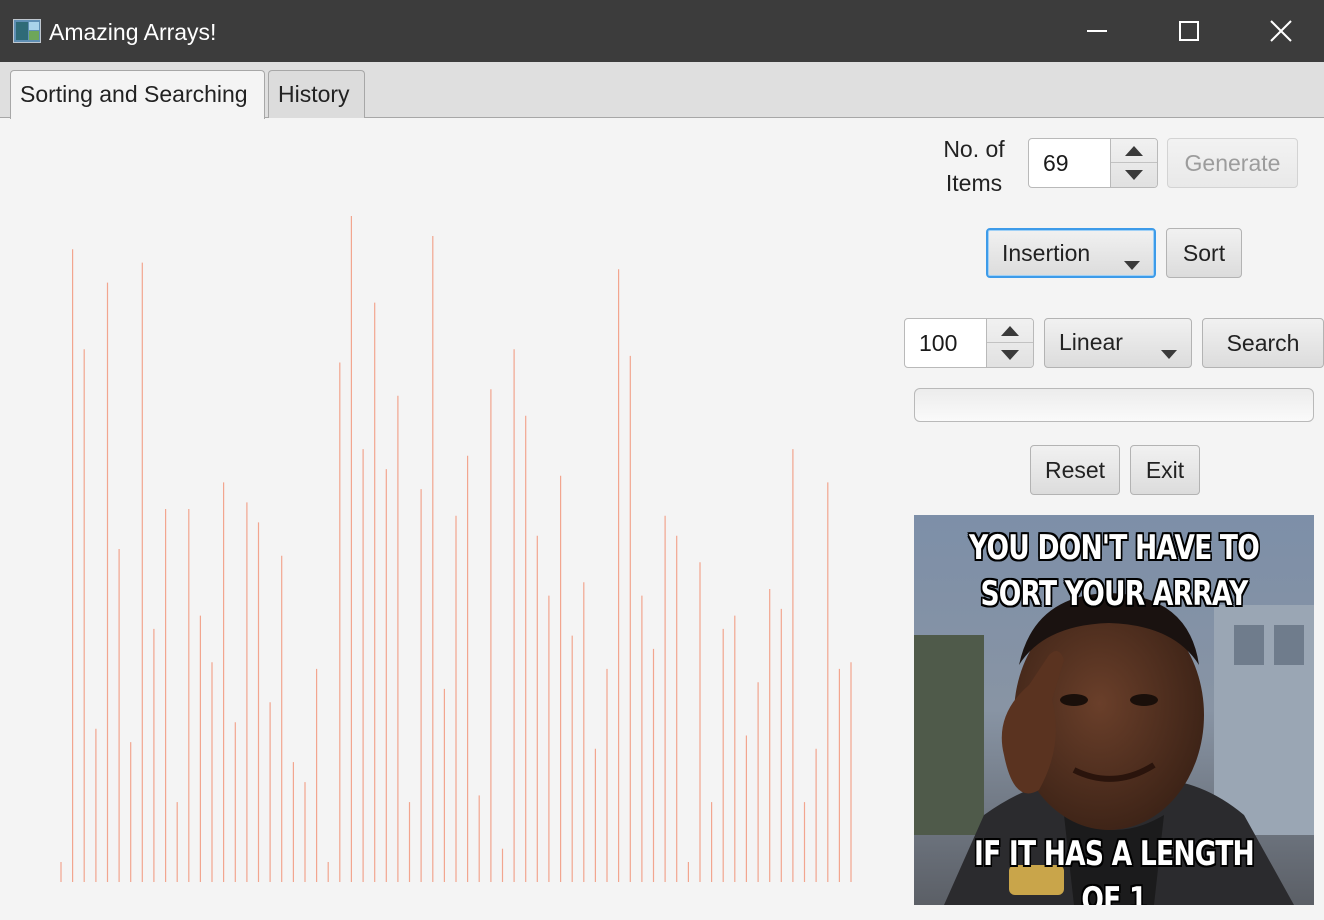 The image size is (1324, 920). What do you see at coordinates (137, 94) in the screenshot?
I see `tab-sorting-and-searching: Sorting and Searching` at bounding box center [137, 94].